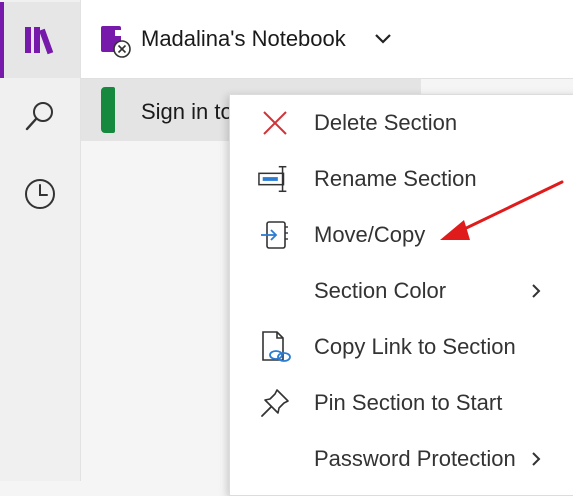  Describe the element at coordinates (415, 458) in the screenshot. I see `menu-item-label: Password Protection` at that location.